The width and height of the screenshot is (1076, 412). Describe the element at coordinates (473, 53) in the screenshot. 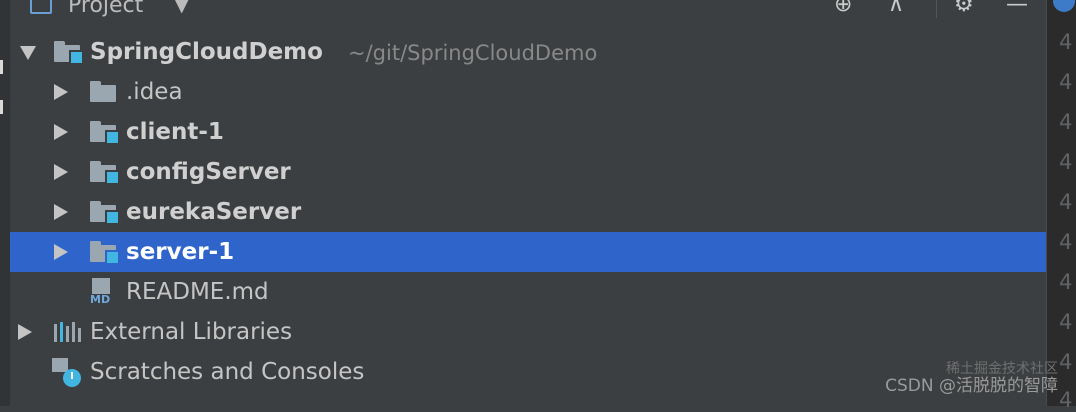

I see `project-path: ~/git/SpringCloudDemo` at that location.